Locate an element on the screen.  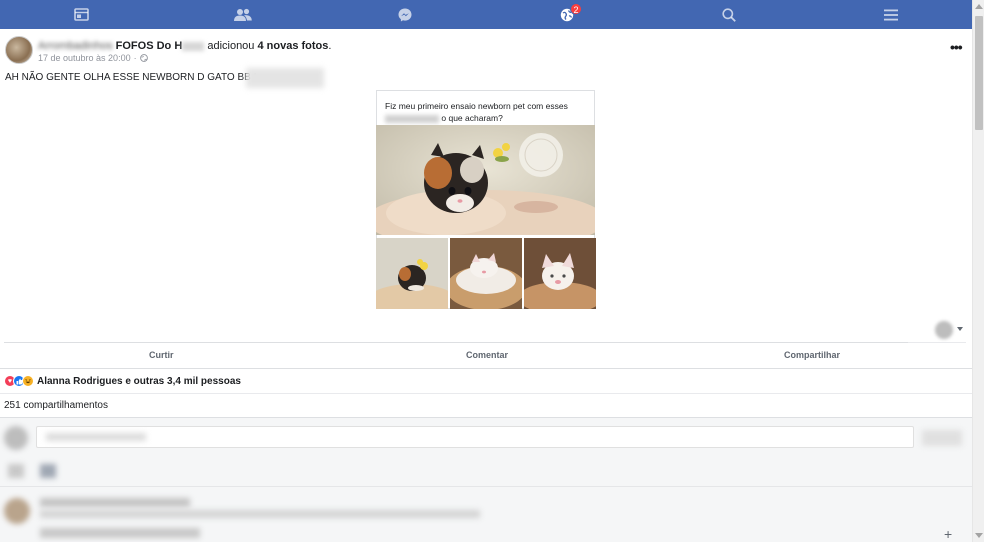
messenger-icon is located at coordinates (405, 14).